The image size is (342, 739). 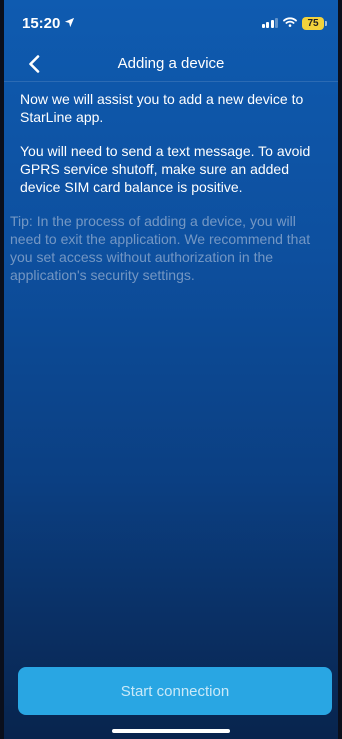 I want to click on battery-icon: 75, so click(x=314, y=23).